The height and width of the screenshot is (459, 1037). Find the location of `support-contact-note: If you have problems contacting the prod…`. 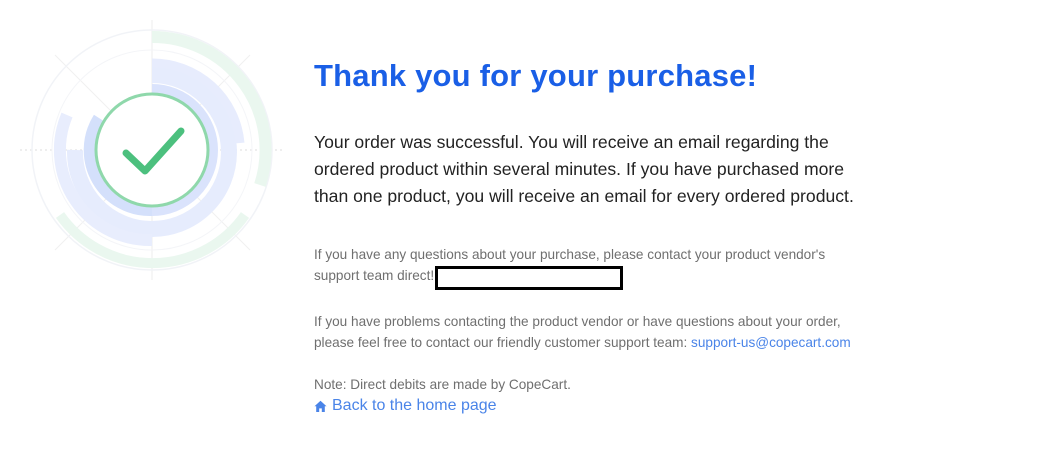

support-contact-note: If you have problems contacting the prod… is located at coordinates (594, 332).